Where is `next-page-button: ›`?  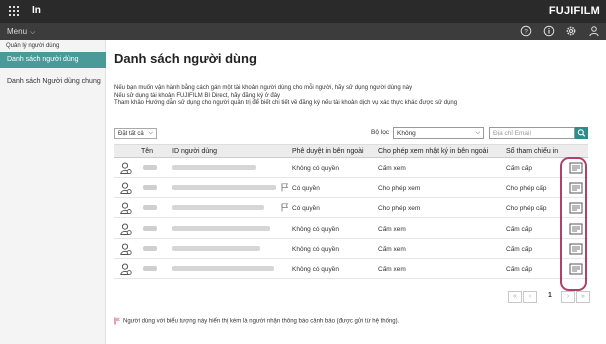
next-page-button: › is located at coordinates (568, 297).